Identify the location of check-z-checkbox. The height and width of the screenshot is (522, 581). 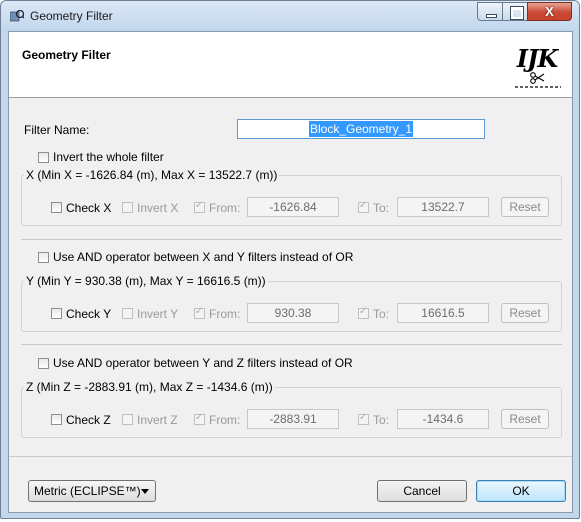
(56, 419).